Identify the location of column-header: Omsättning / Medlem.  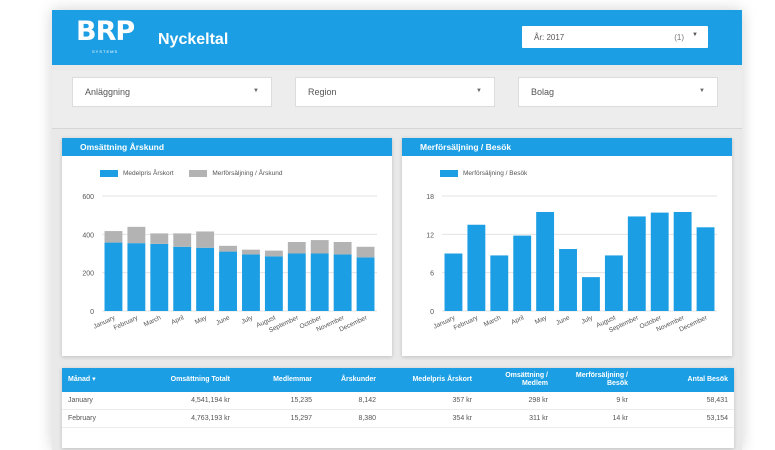
(516, 380).